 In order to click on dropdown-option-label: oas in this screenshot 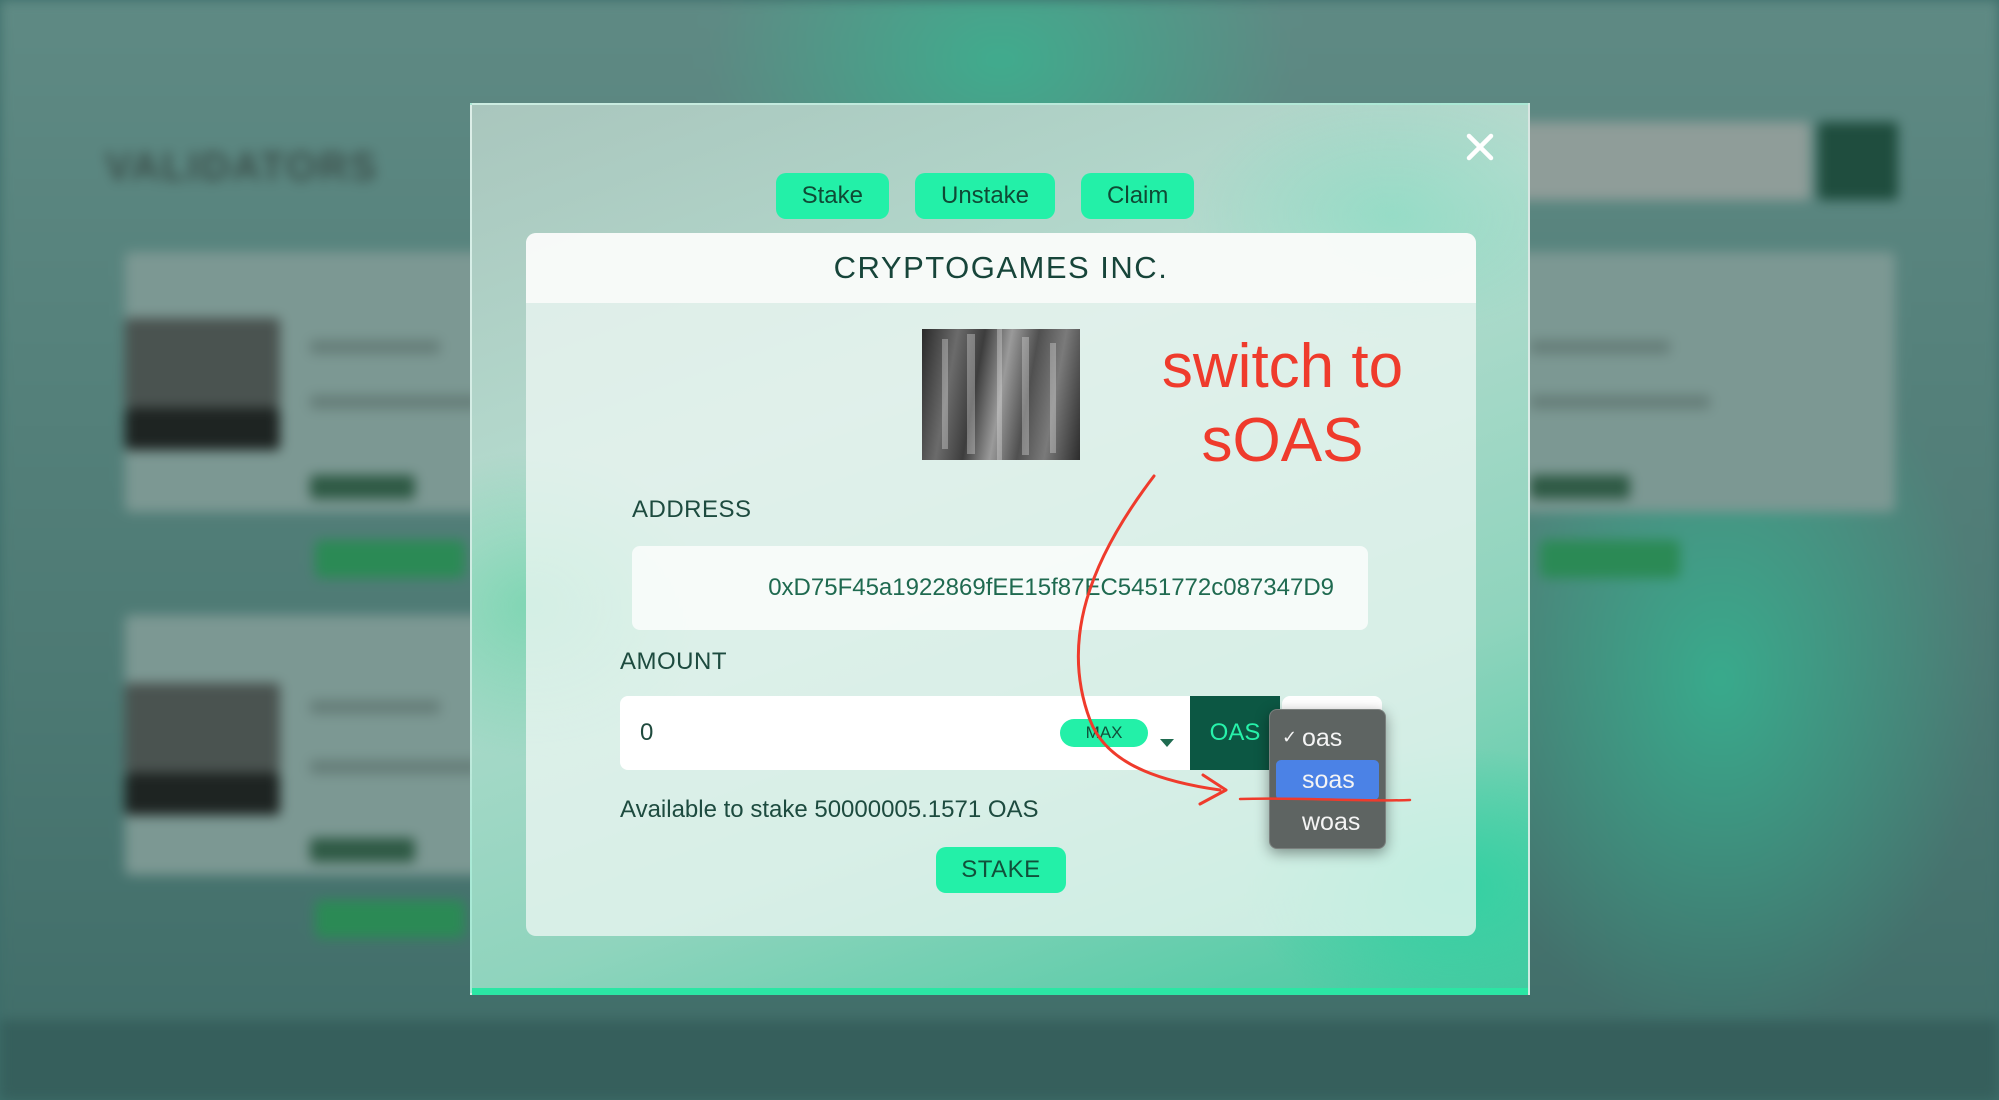, I will do `click(1322, 737)`.